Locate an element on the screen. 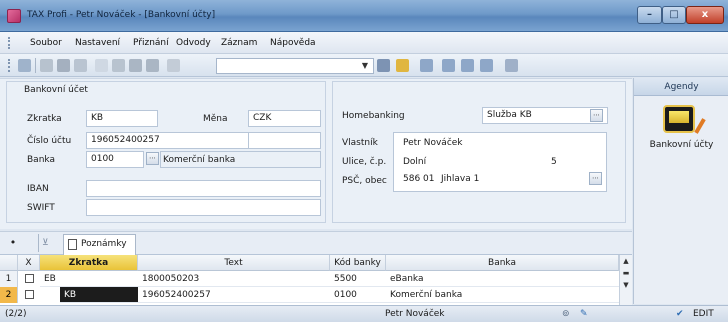 This screenshot has width=728, height=322. filter-icon is located at coordinates (383, 65).